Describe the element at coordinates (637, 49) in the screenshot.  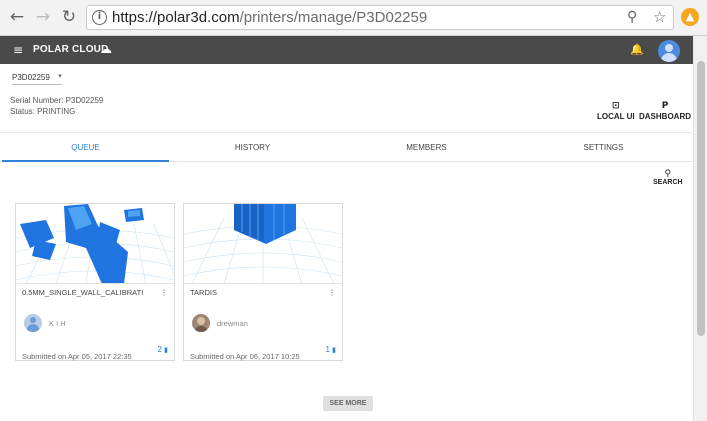
I see `notification-bell-icon: 🔔` at that location.